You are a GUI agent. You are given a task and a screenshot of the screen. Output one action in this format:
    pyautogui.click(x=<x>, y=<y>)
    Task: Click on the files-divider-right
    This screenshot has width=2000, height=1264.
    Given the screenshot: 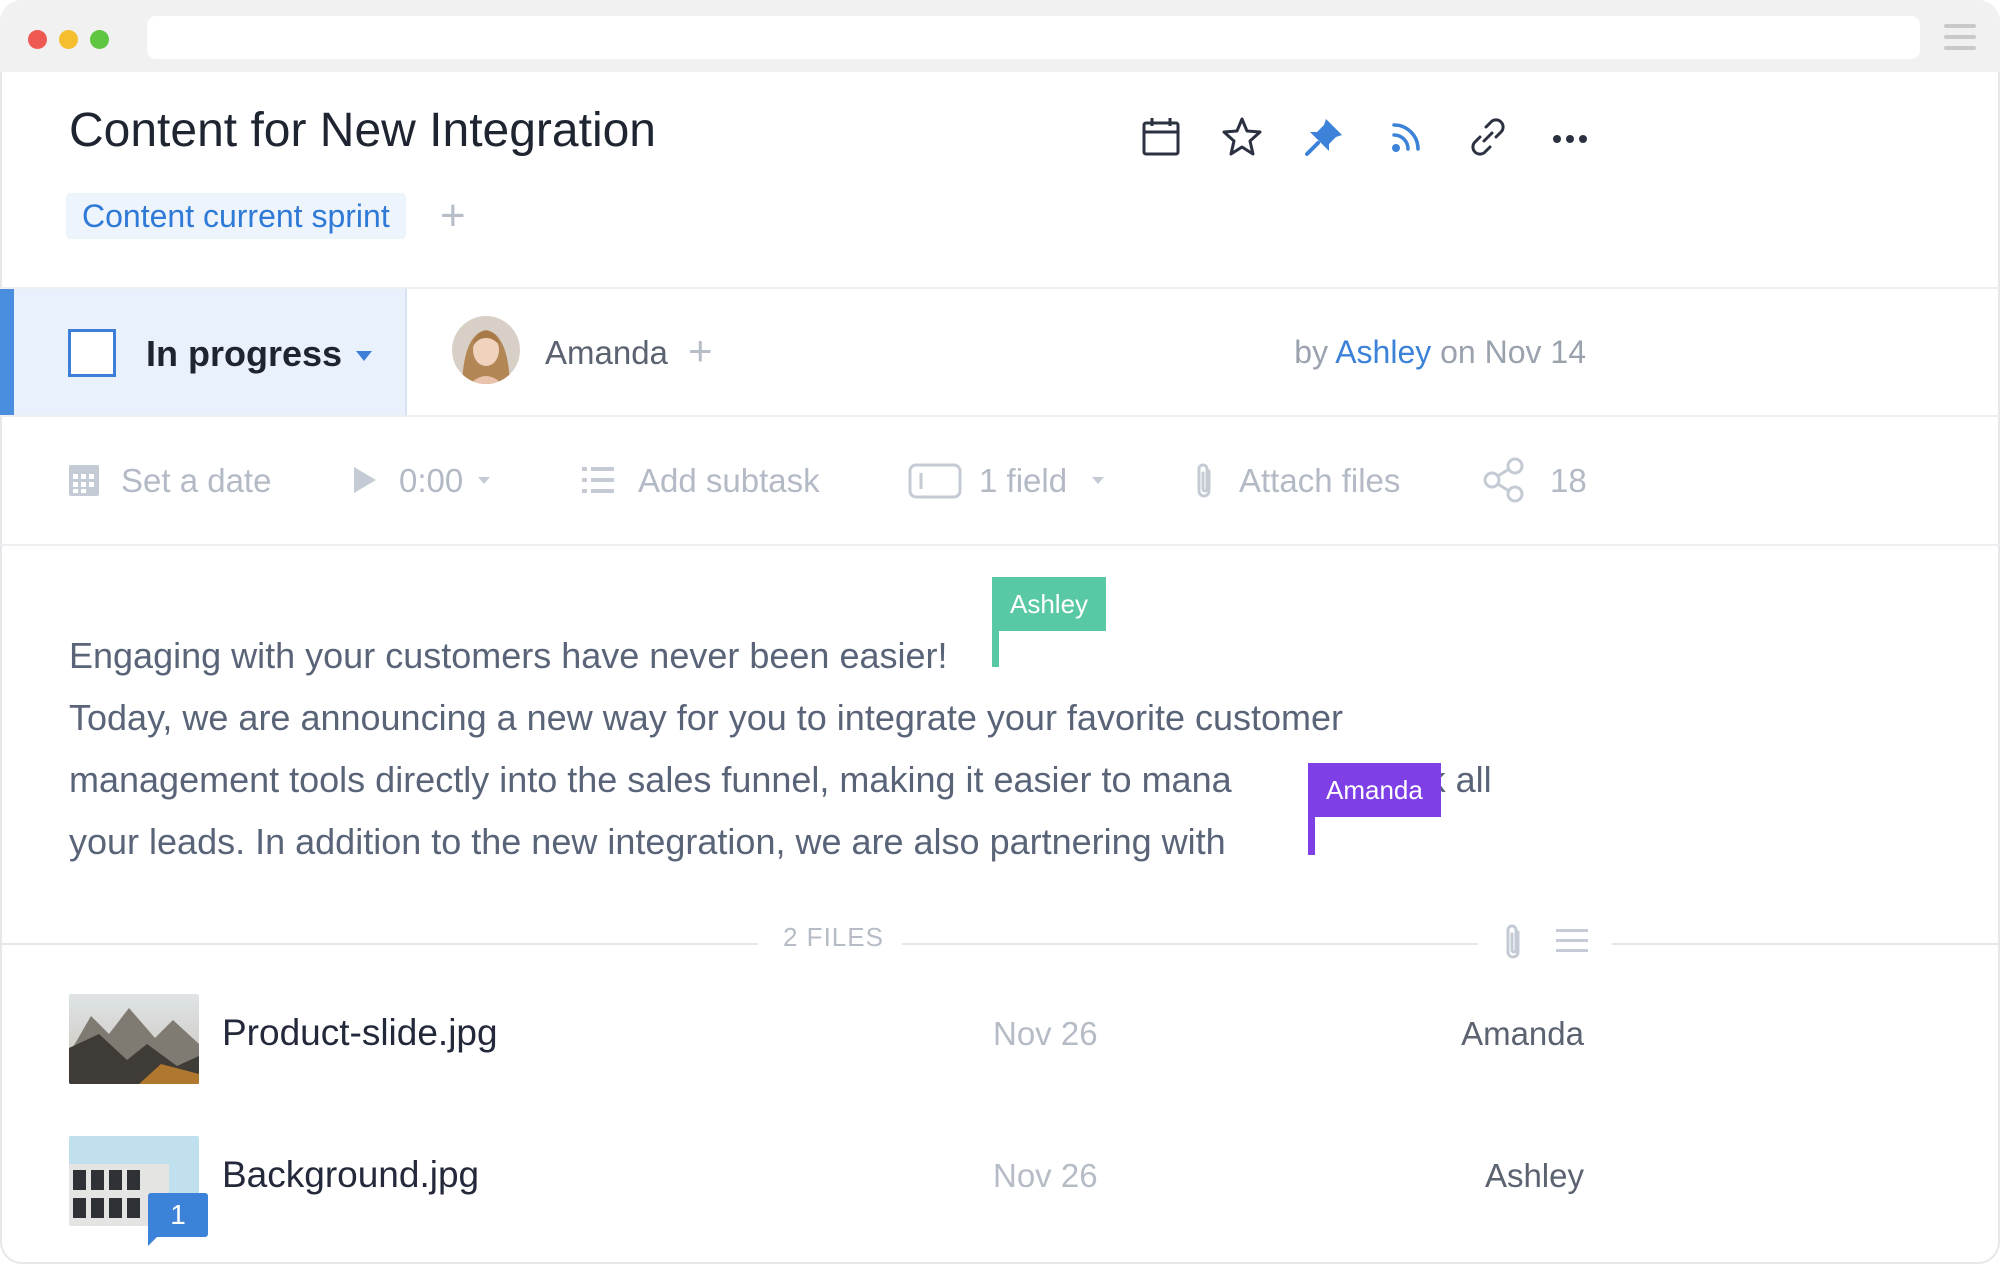 What is the action you would take?
    pyautogui.click(x=1806, y=944)
    